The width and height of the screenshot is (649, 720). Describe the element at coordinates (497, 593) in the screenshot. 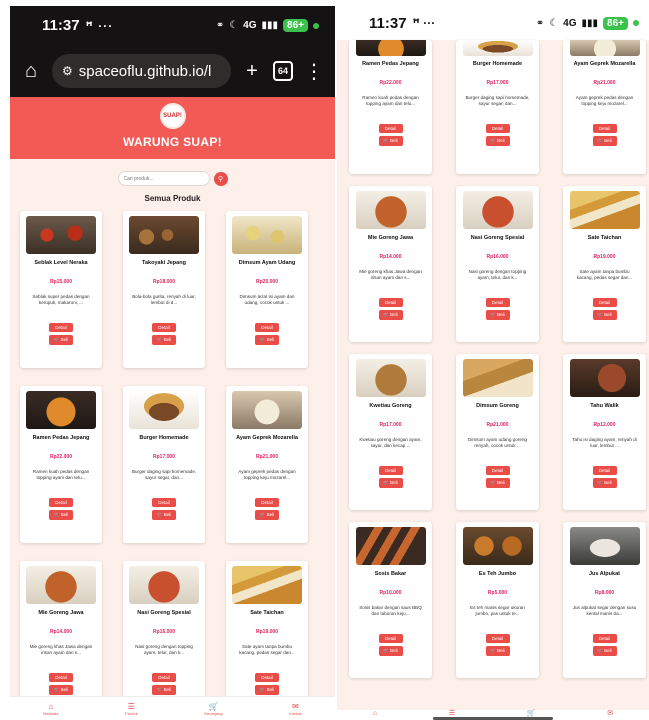

I see `product-price: Rp5.000` at that location.